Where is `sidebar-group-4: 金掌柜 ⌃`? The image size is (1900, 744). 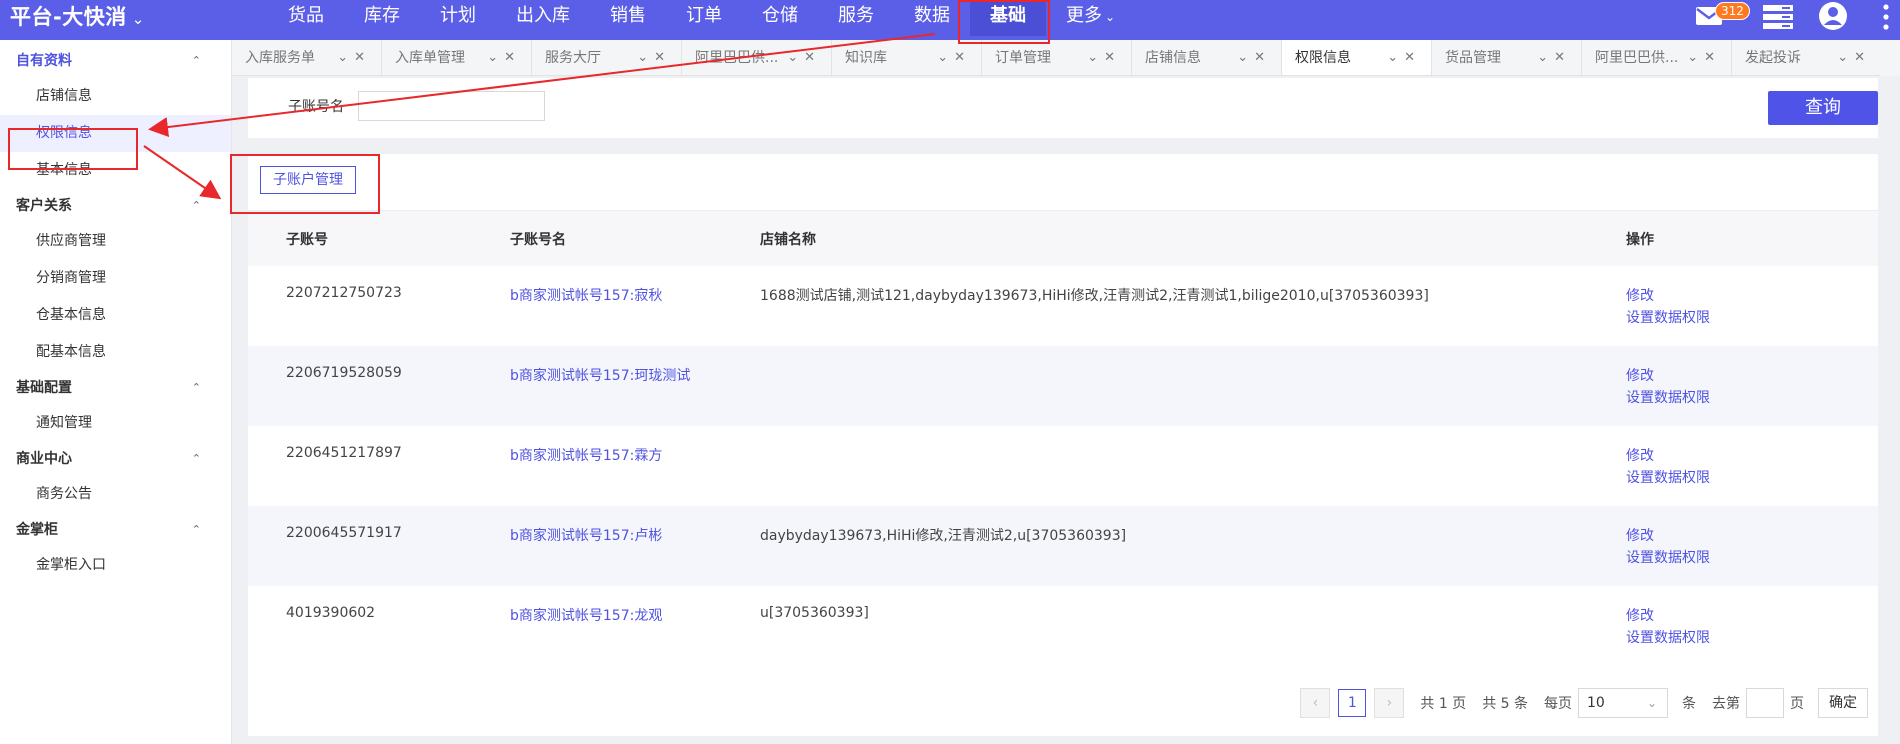 sidebar-group-4: 金掌柜 ⌃ is located at coordinates (115, 530).